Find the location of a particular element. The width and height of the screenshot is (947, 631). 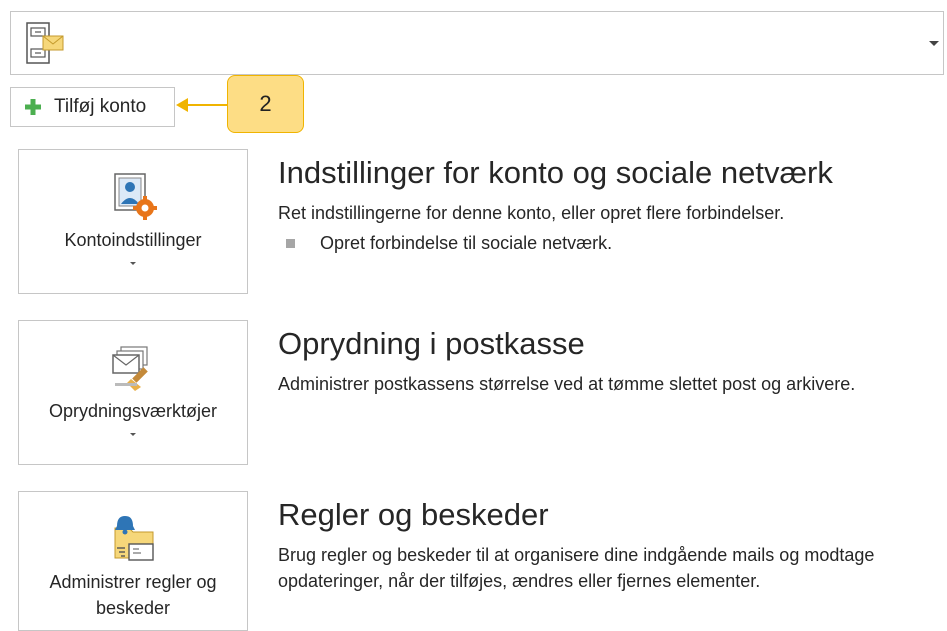

account-settings-tile: Kontoindstillinger is located at coordinates (133, 221).